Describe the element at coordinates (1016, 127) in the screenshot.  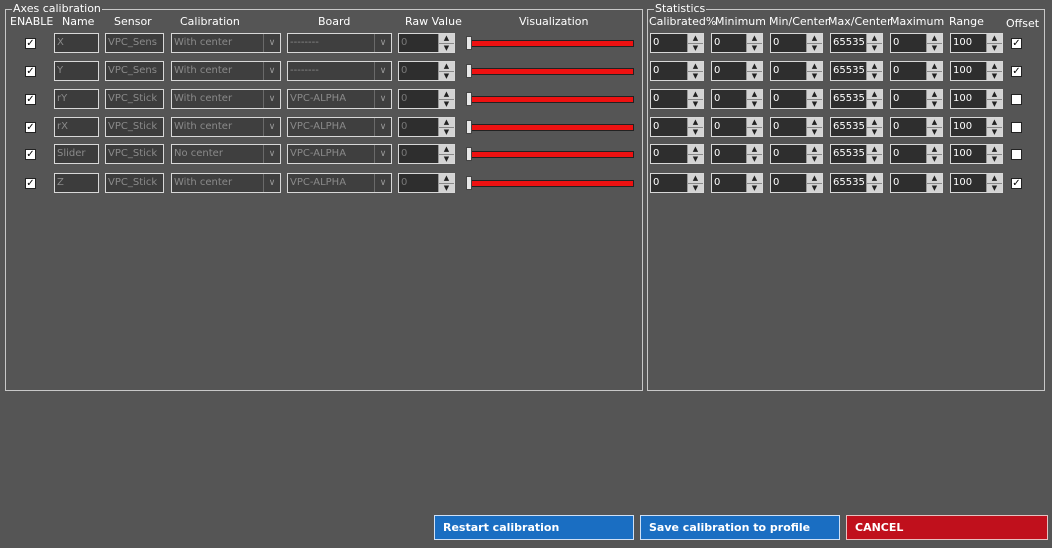
I see `offset-checkbox` at that location.